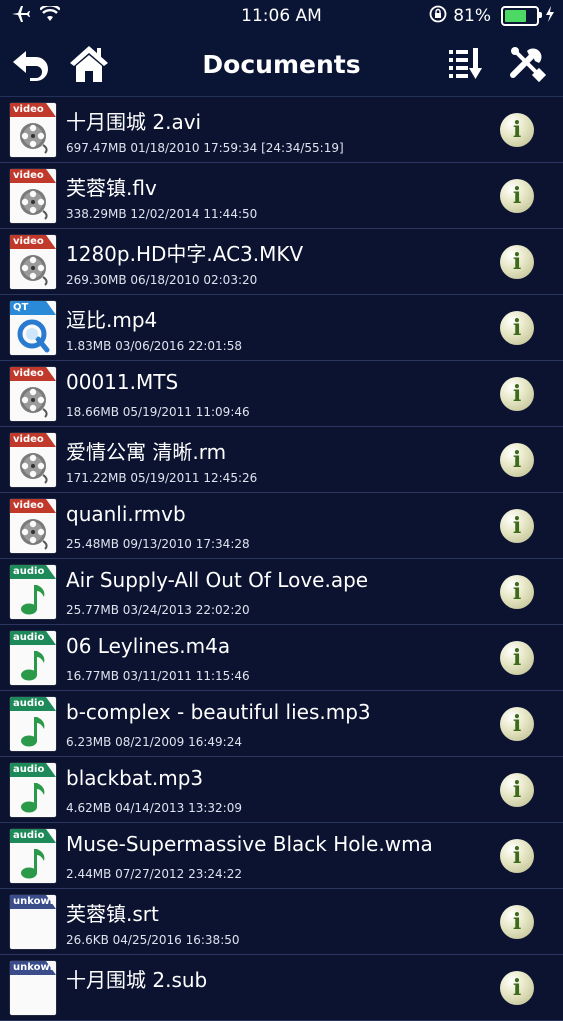 Image resolution: width=563 pixels, height=1021 pixels. I want to click on file-meta: 25.48MB 09/13/2010 17:34:28, so click(158, 544).